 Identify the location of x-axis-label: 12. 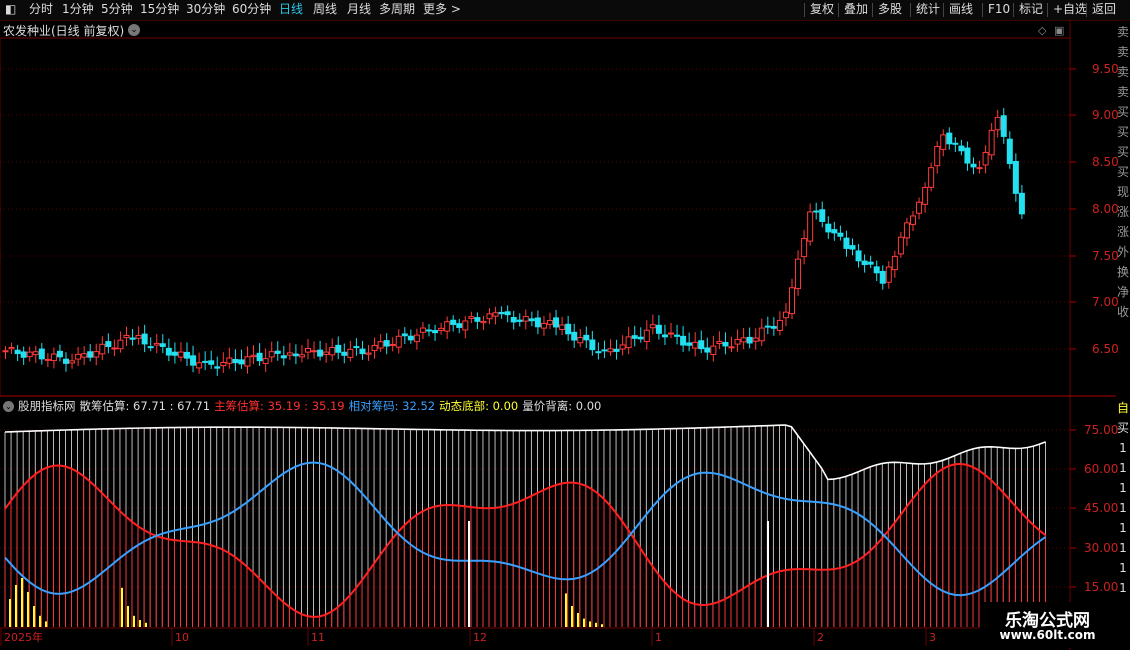
(480, 637).